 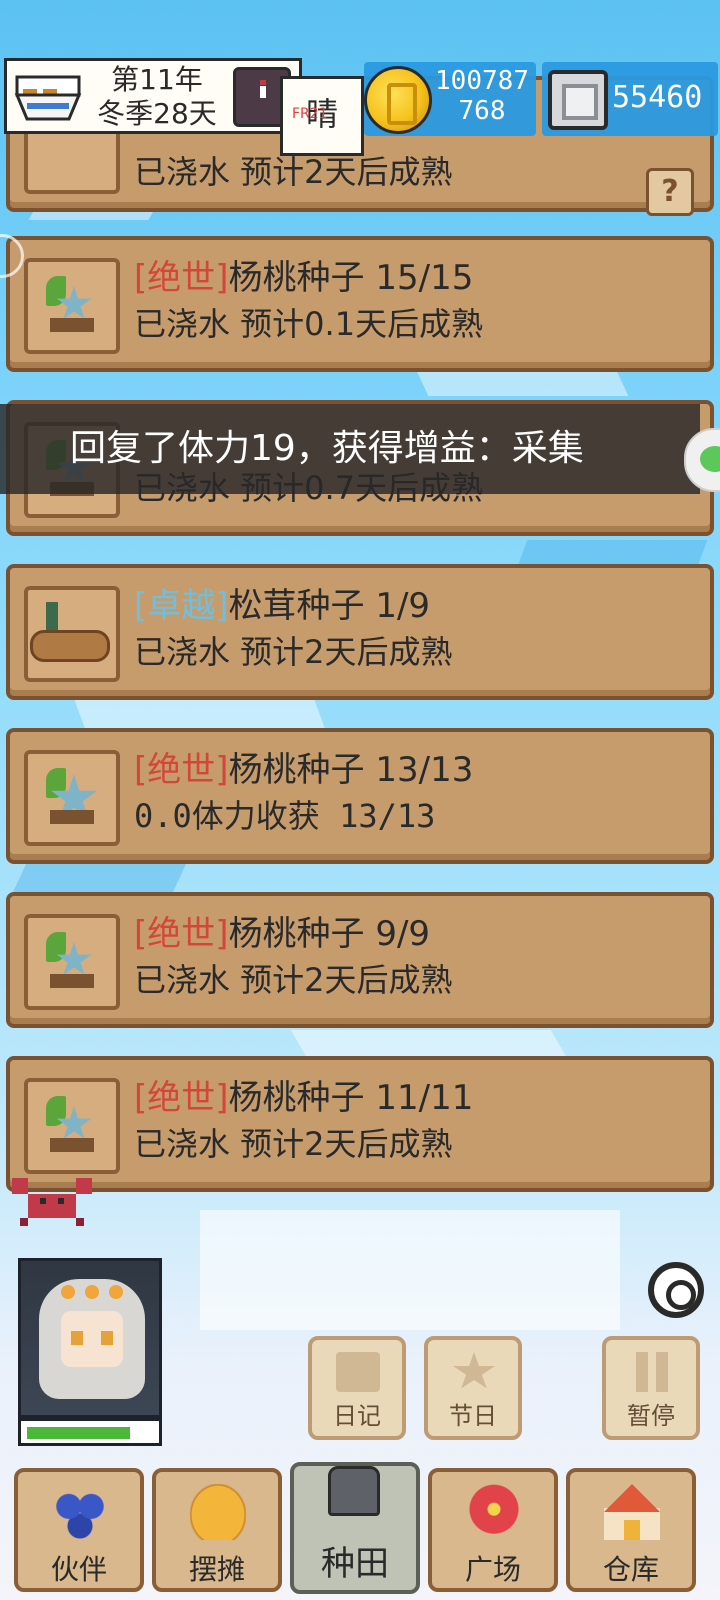 I want to click on nav-label: 仓库, so click(x=630, y=1569).